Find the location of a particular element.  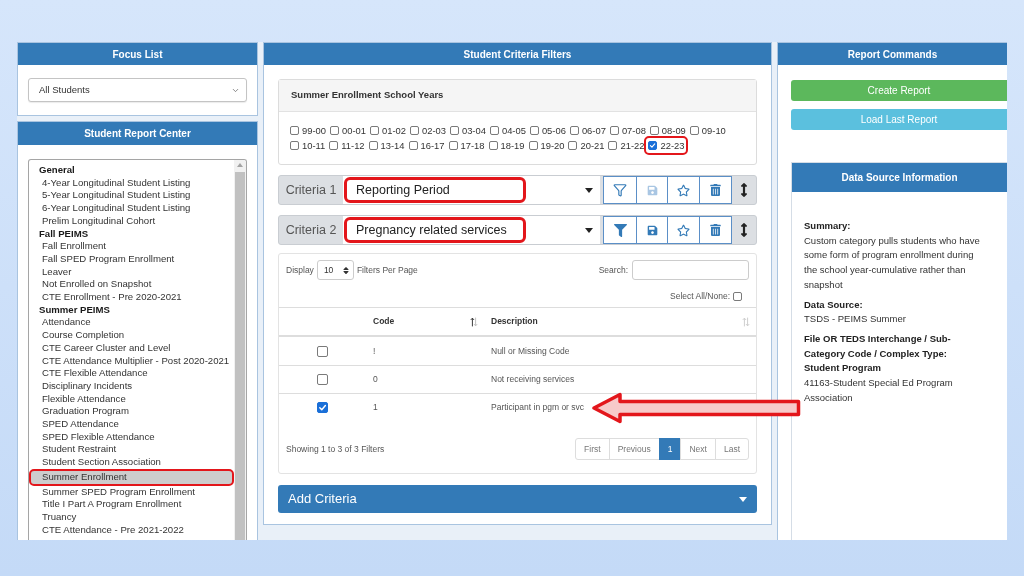

year-label: 05-06 is located at coordinates (553, 131).